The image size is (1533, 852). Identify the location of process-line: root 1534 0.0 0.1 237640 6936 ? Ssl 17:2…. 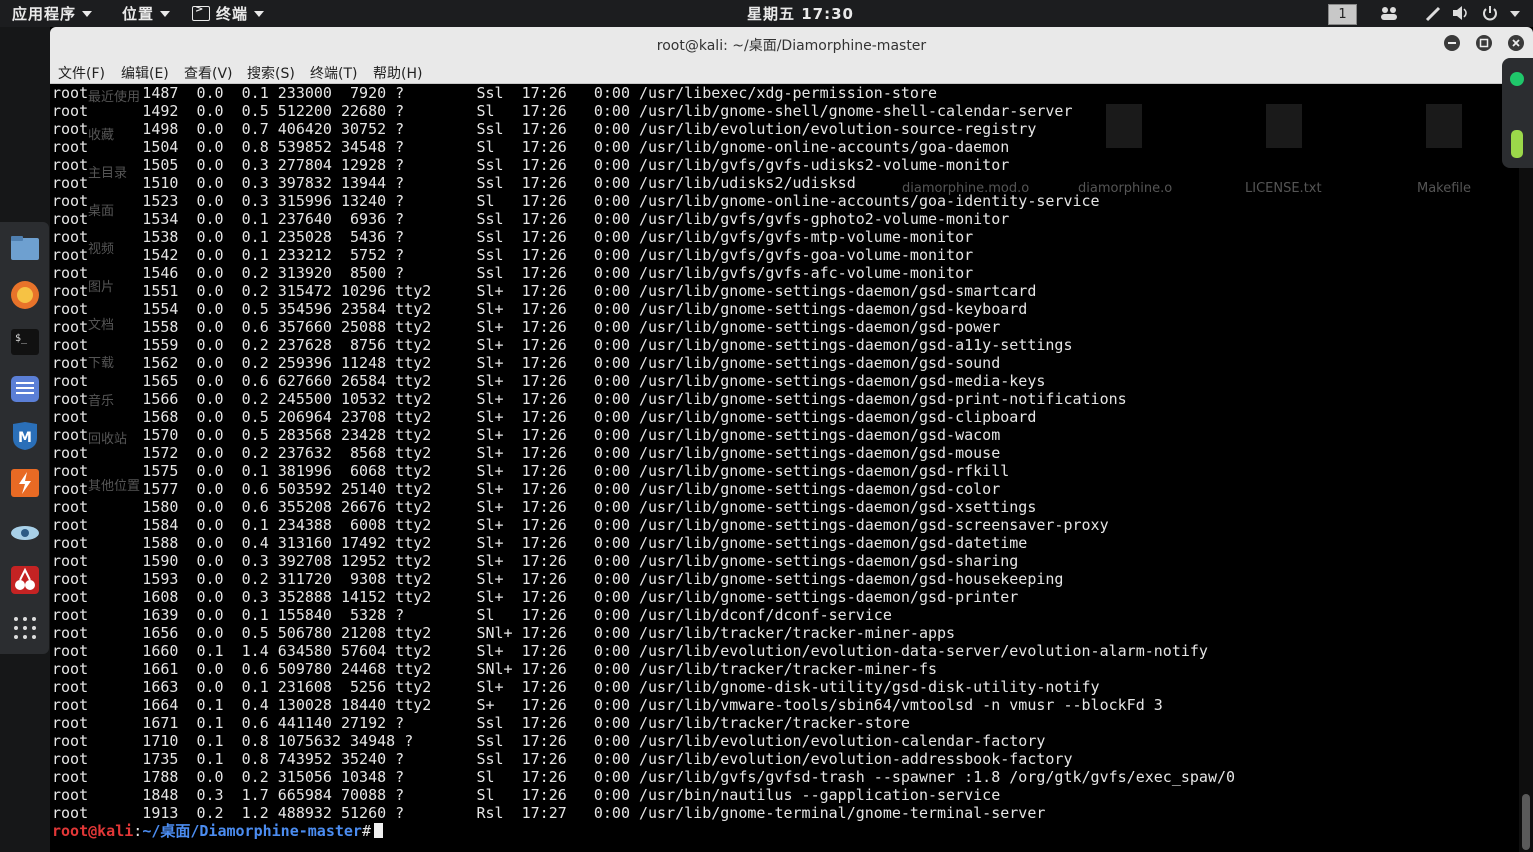
(531, 219).